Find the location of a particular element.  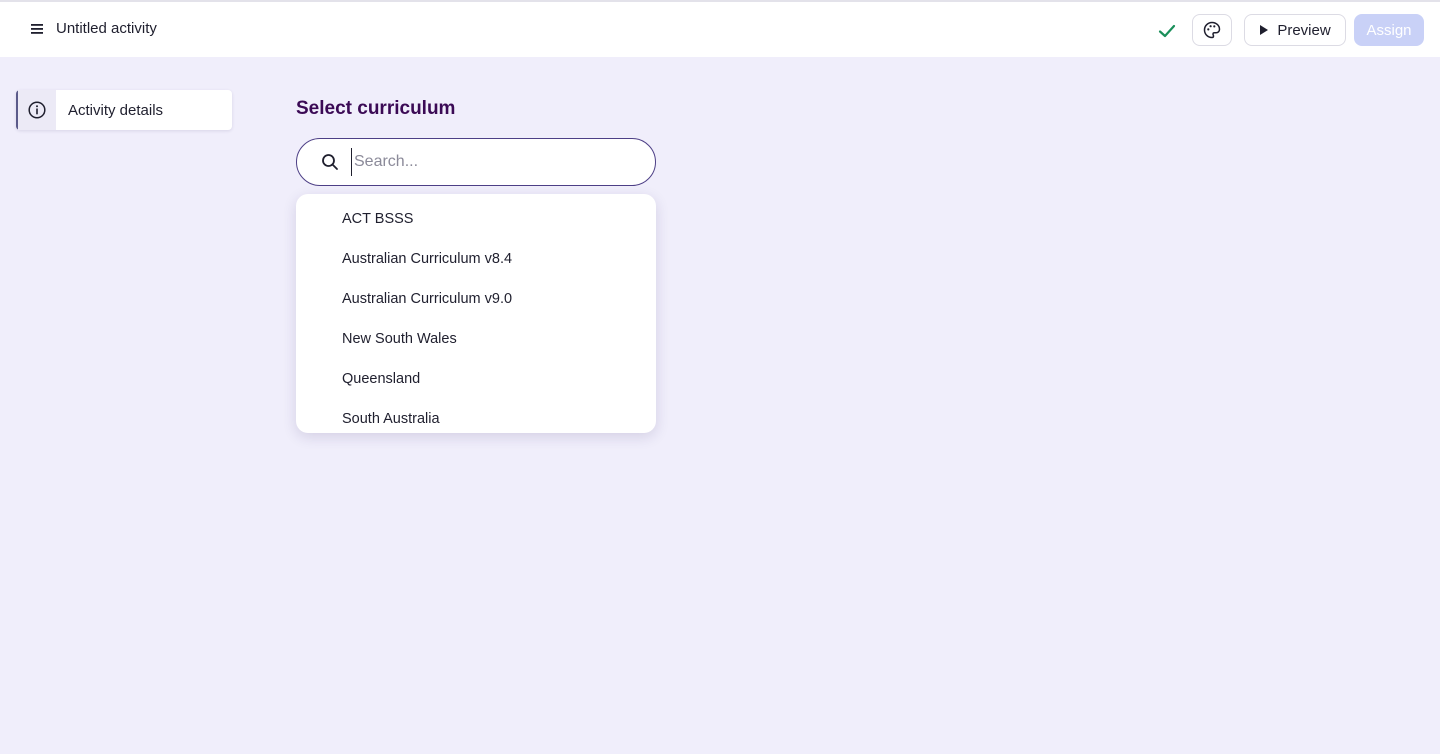

preview-label: Preview is located at coordinates (1304, 30).